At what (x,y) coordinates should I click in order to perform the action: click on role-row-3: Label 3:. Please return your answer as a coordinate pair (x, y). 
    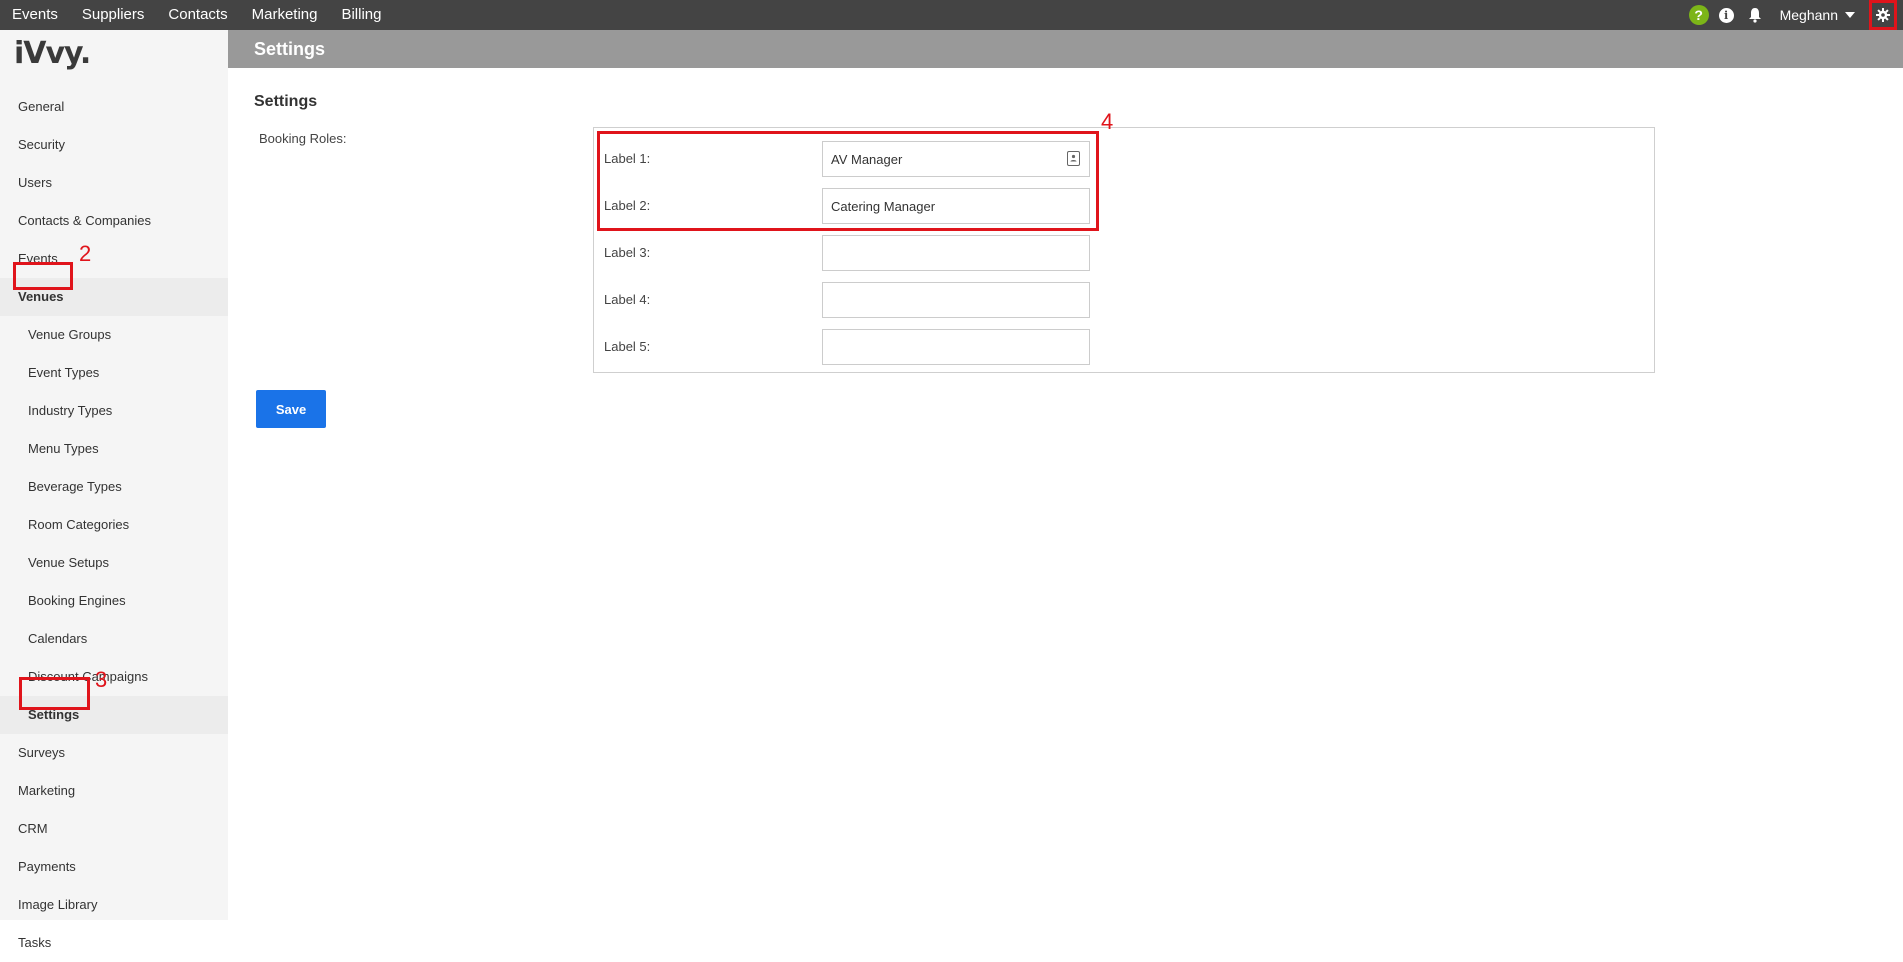
    Looking at the image, I should click on (1124, 253).